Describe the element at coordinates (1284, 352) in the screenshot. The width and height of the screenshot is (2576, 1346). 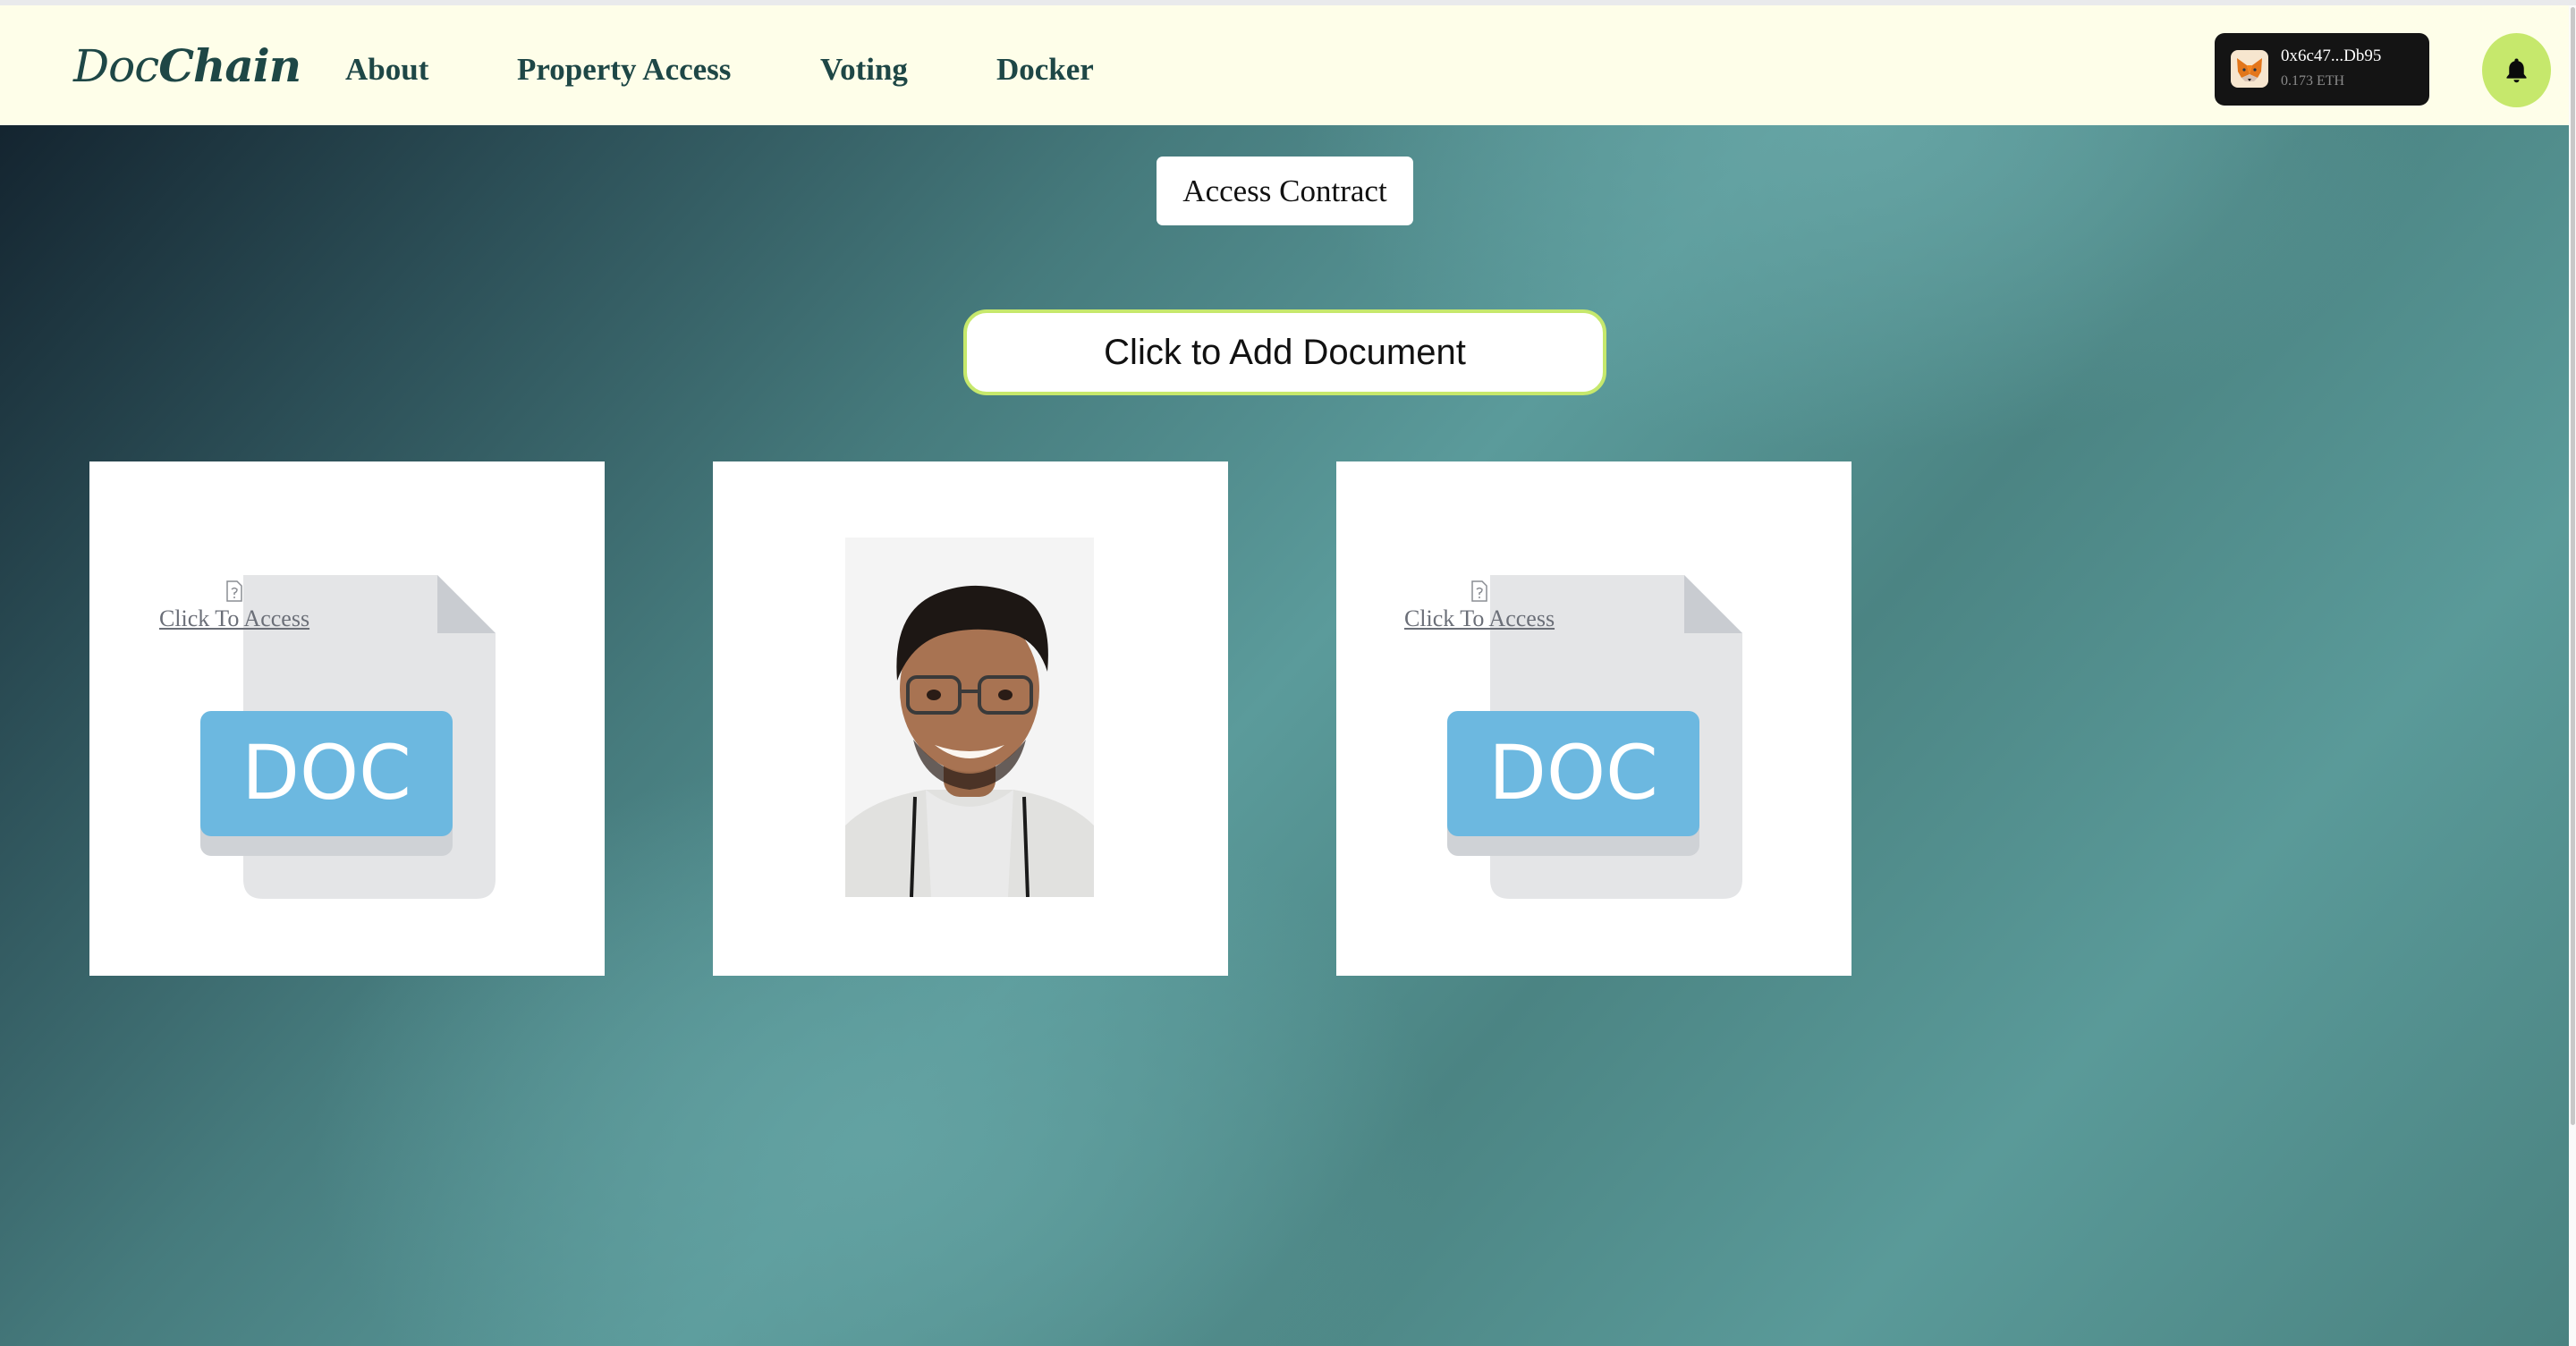
I see `add-document-button: Click to Add Document` at that location.